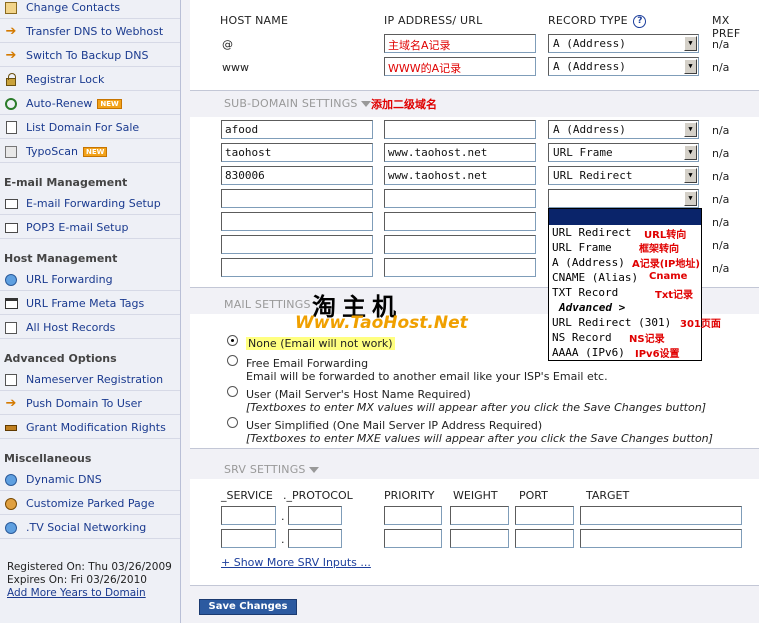 This screenshot has height=623, width=759. I want to click on sidebar-item-transfer-dns: ➔ Transfer DNS to Webhost, so click(90, 32).